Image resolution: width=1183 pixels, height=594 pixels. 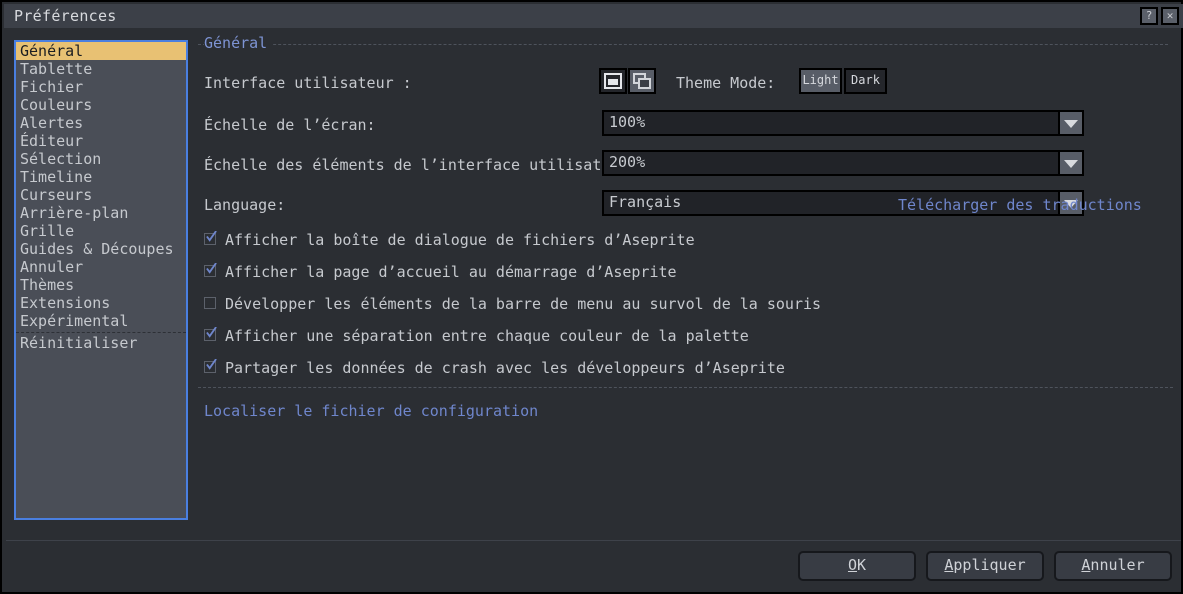 What do you see at coordinates (593, 16) in the screenshot?
I see `title-bar: Préférences ? ✕` at bounding box center [593, 16].